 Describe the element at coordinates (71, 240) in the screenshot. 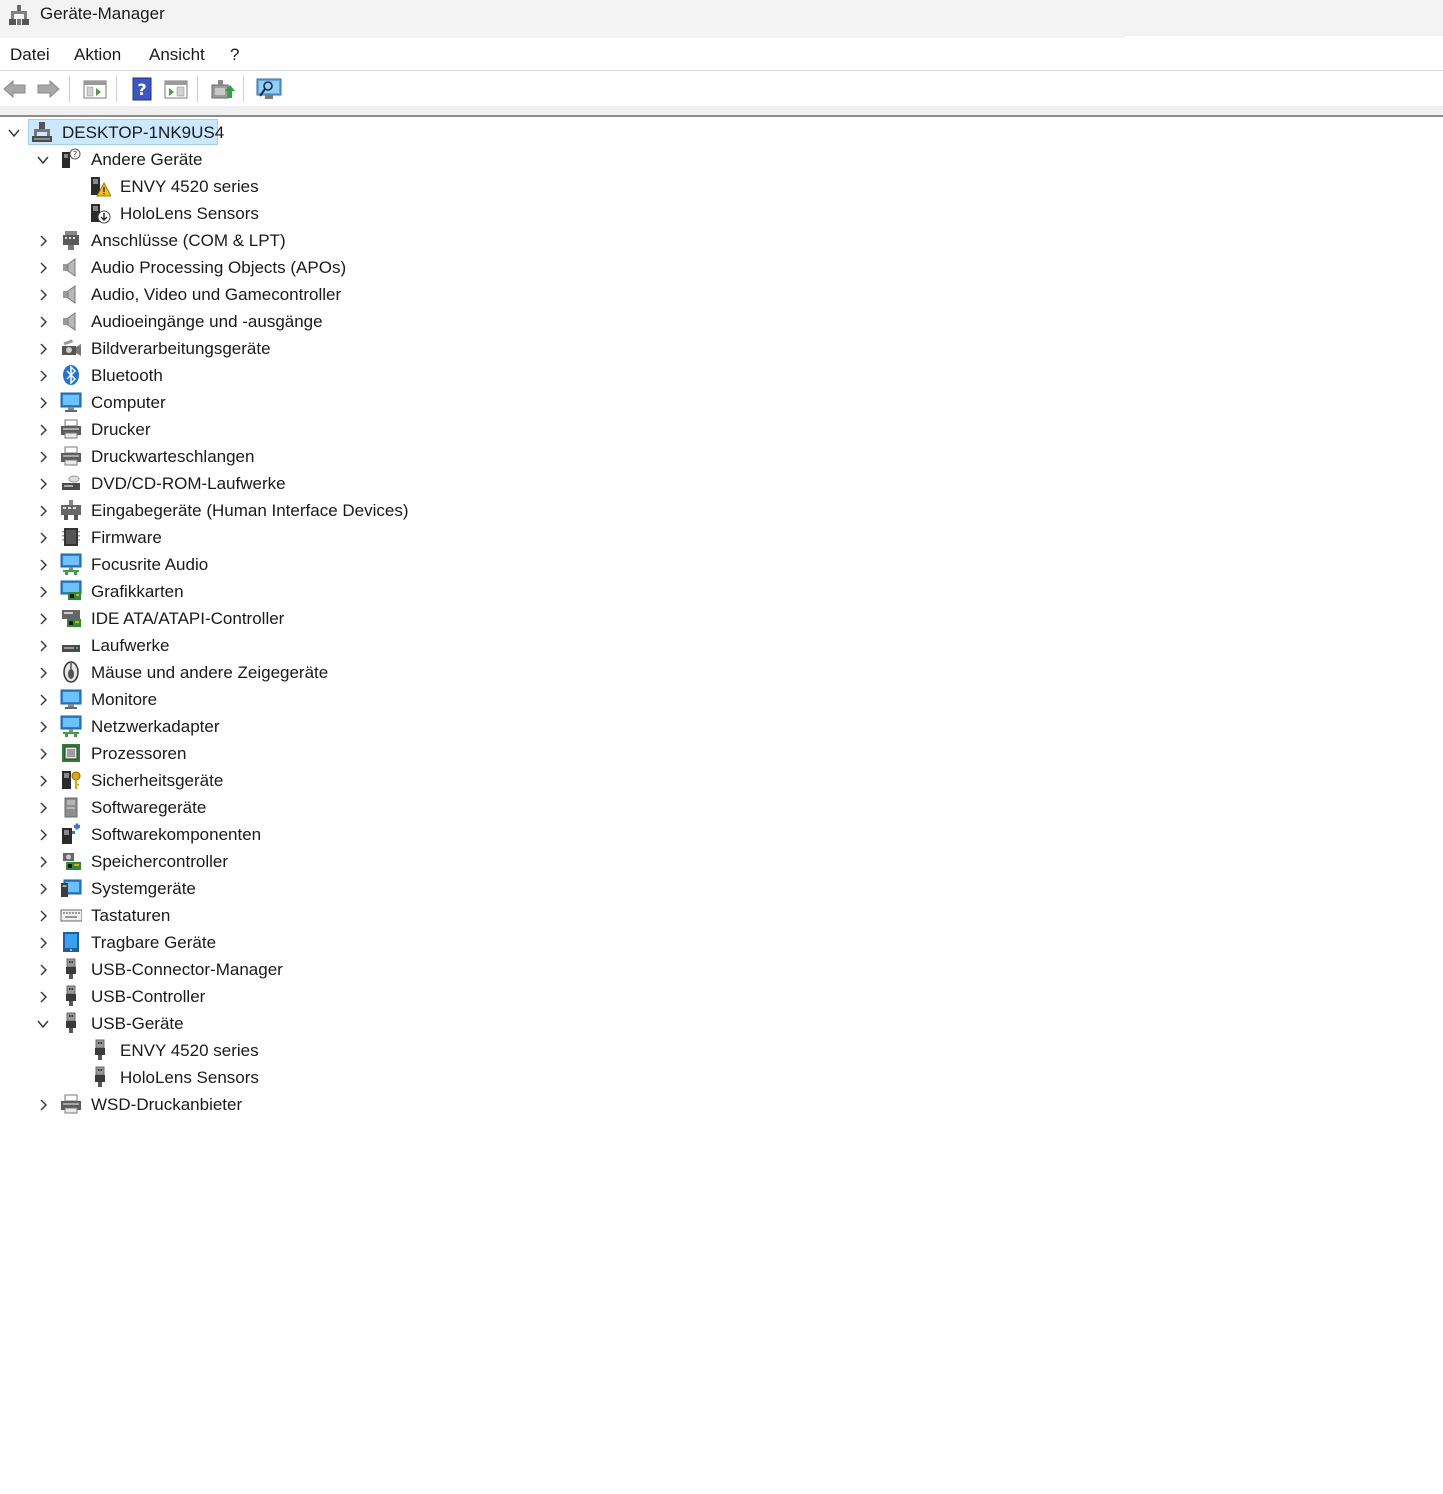

I see `port-icon` at that location.